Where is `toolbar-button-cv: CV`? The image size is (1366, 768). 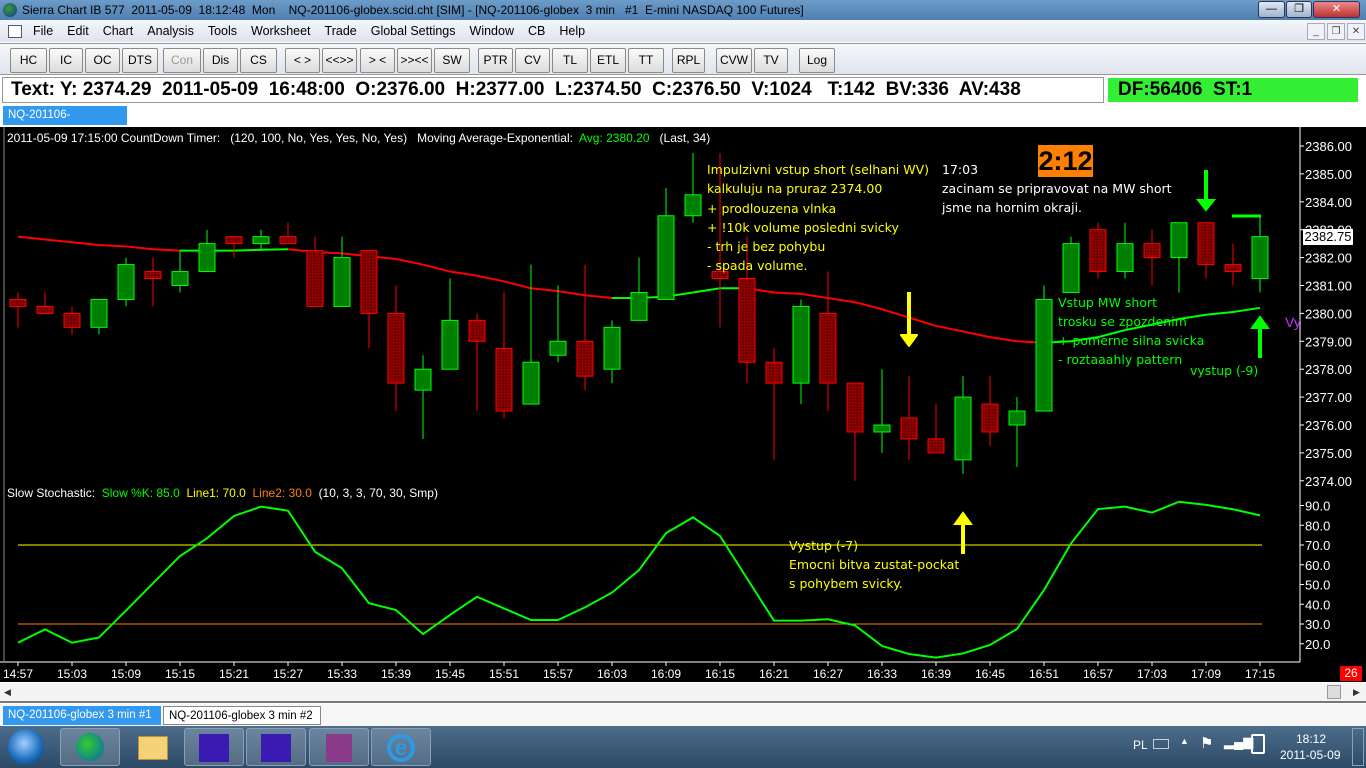 toolbar-button-cv: CV is located at coordinates (532, 60).